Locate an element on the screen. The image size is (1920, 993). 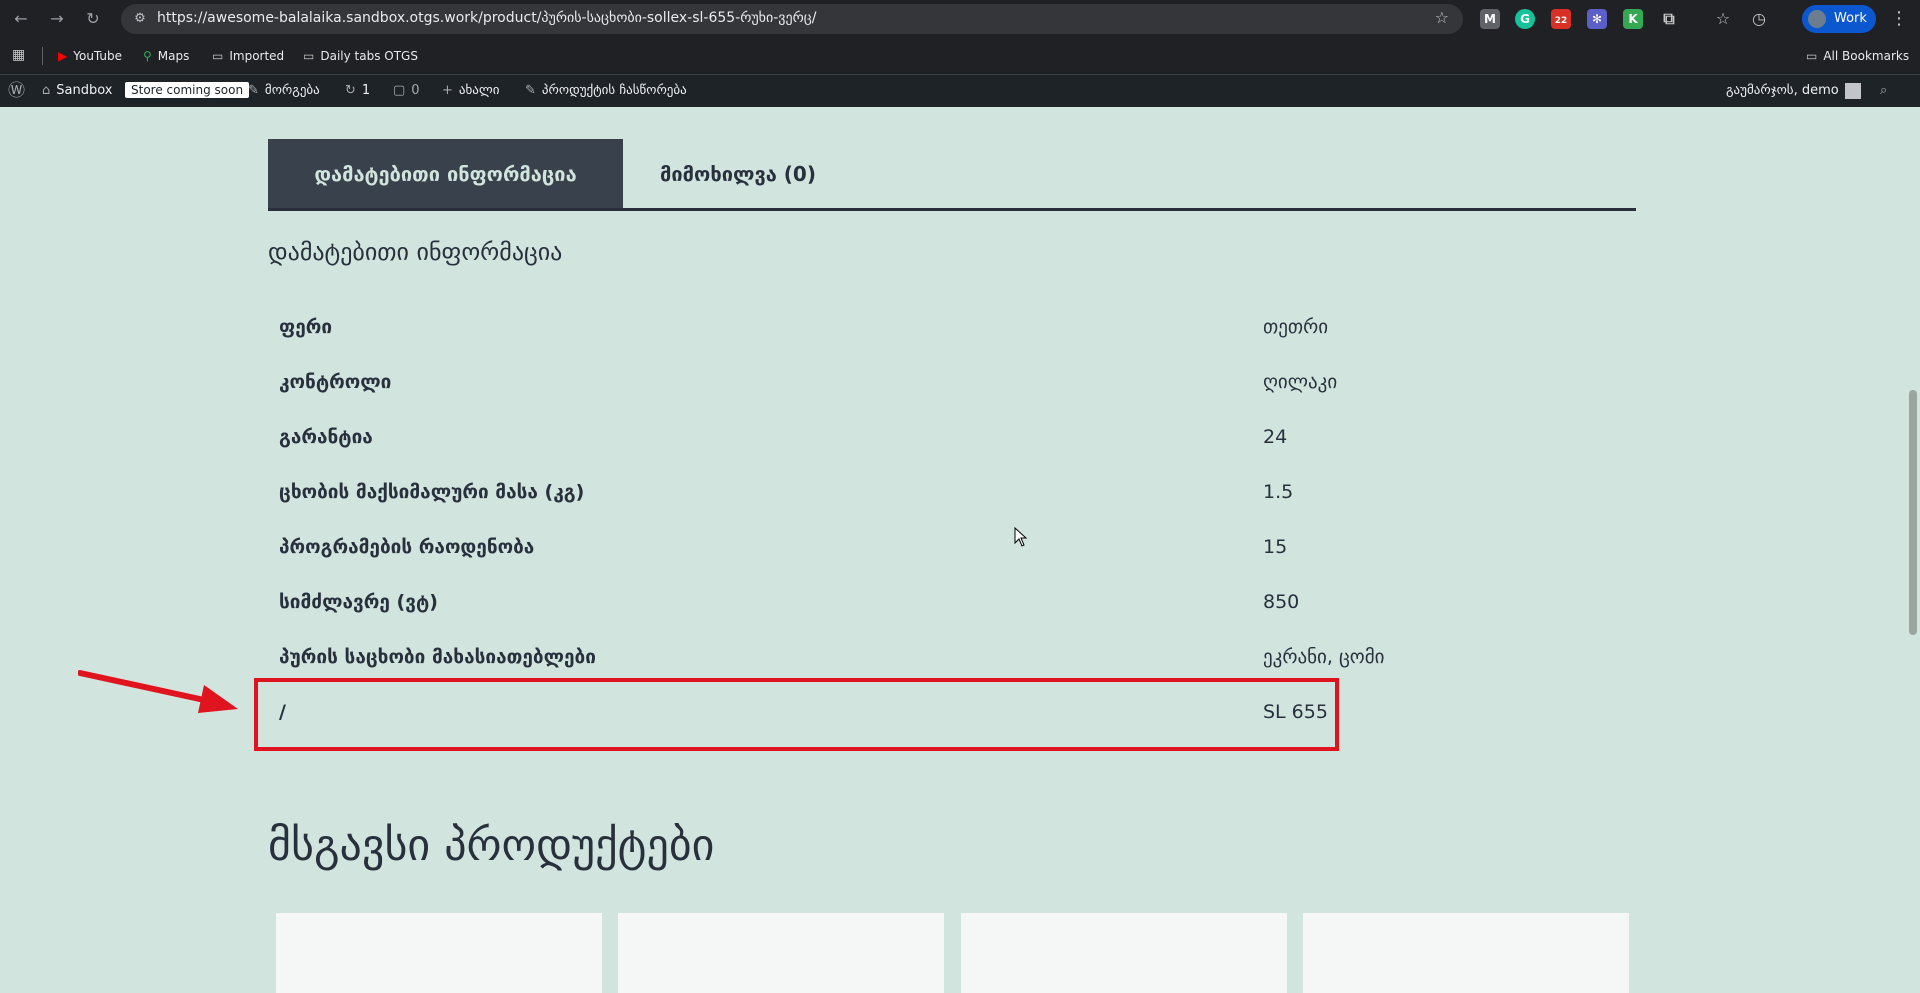
table-row: კონტროლი ღილაკი is located at coordinates (952, 383).